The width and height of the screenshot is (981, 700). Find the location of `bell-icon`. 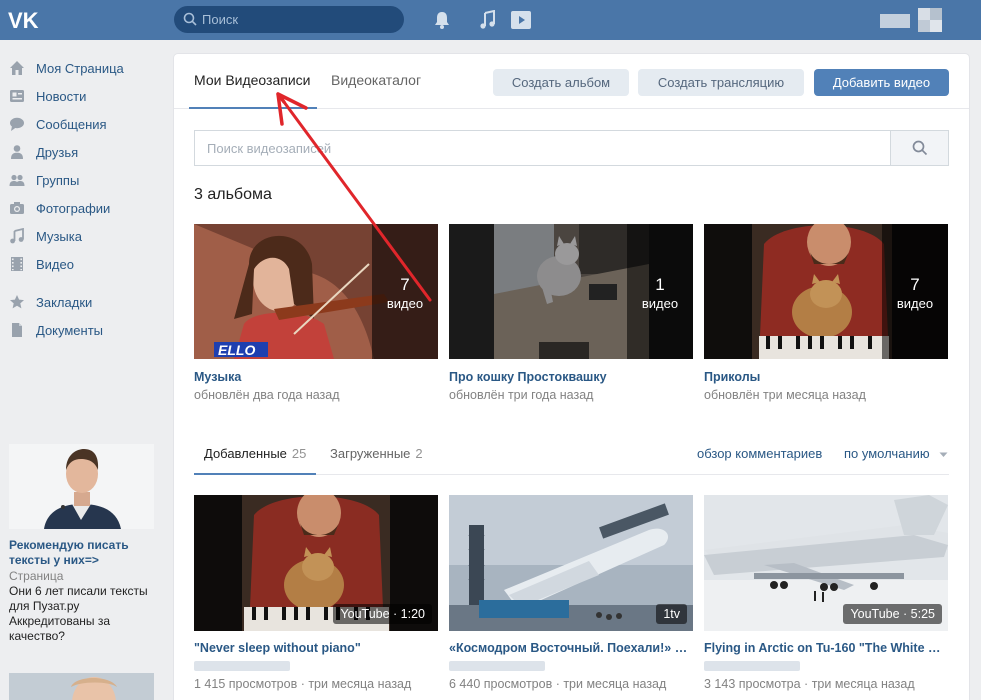

bell-icon is located at coordinates (442, 20).